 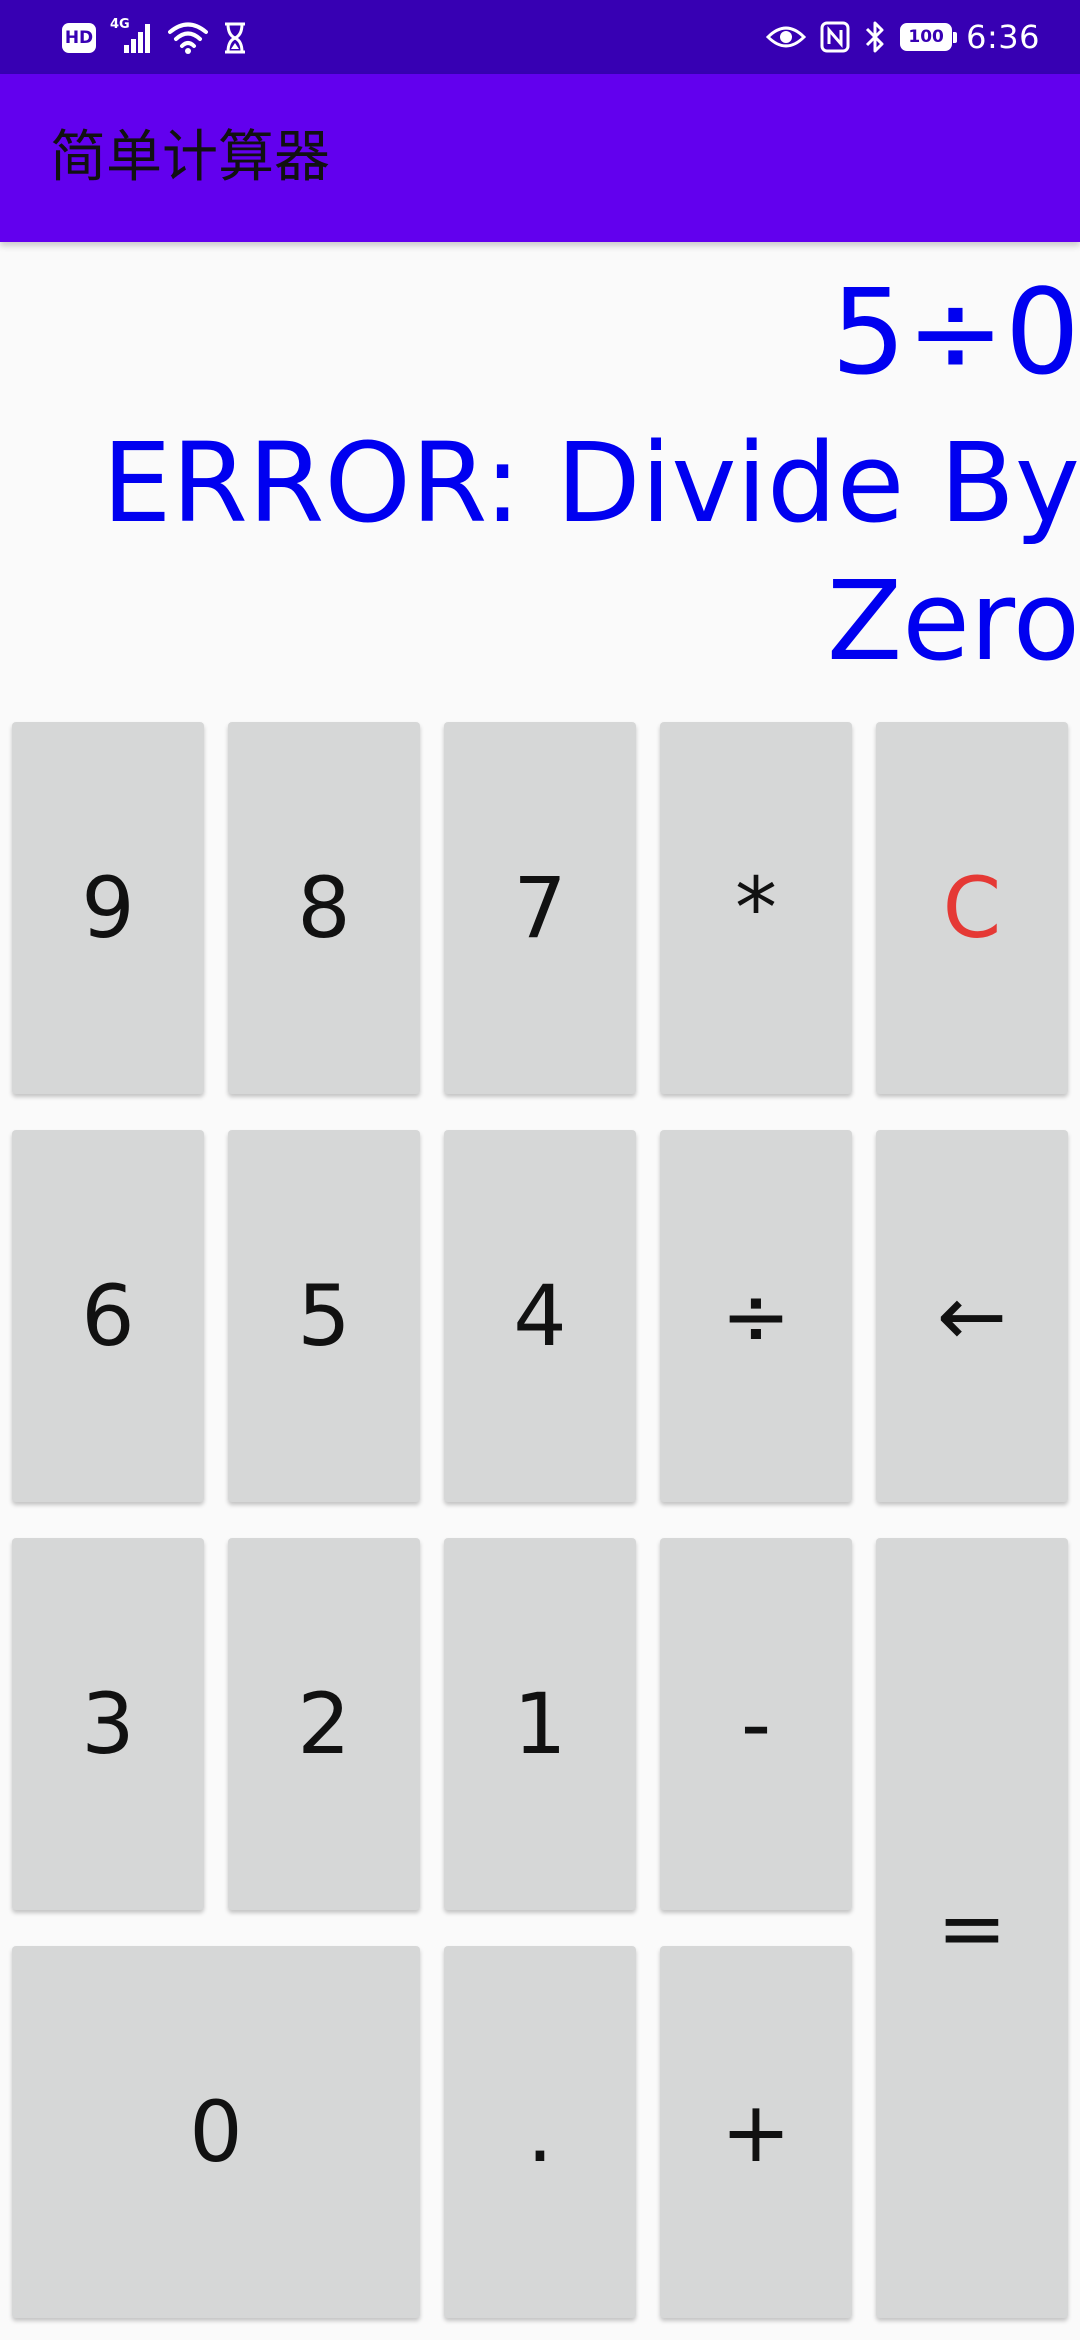 I want to click on key-divide: ÷, so click(x=756, y=1316).